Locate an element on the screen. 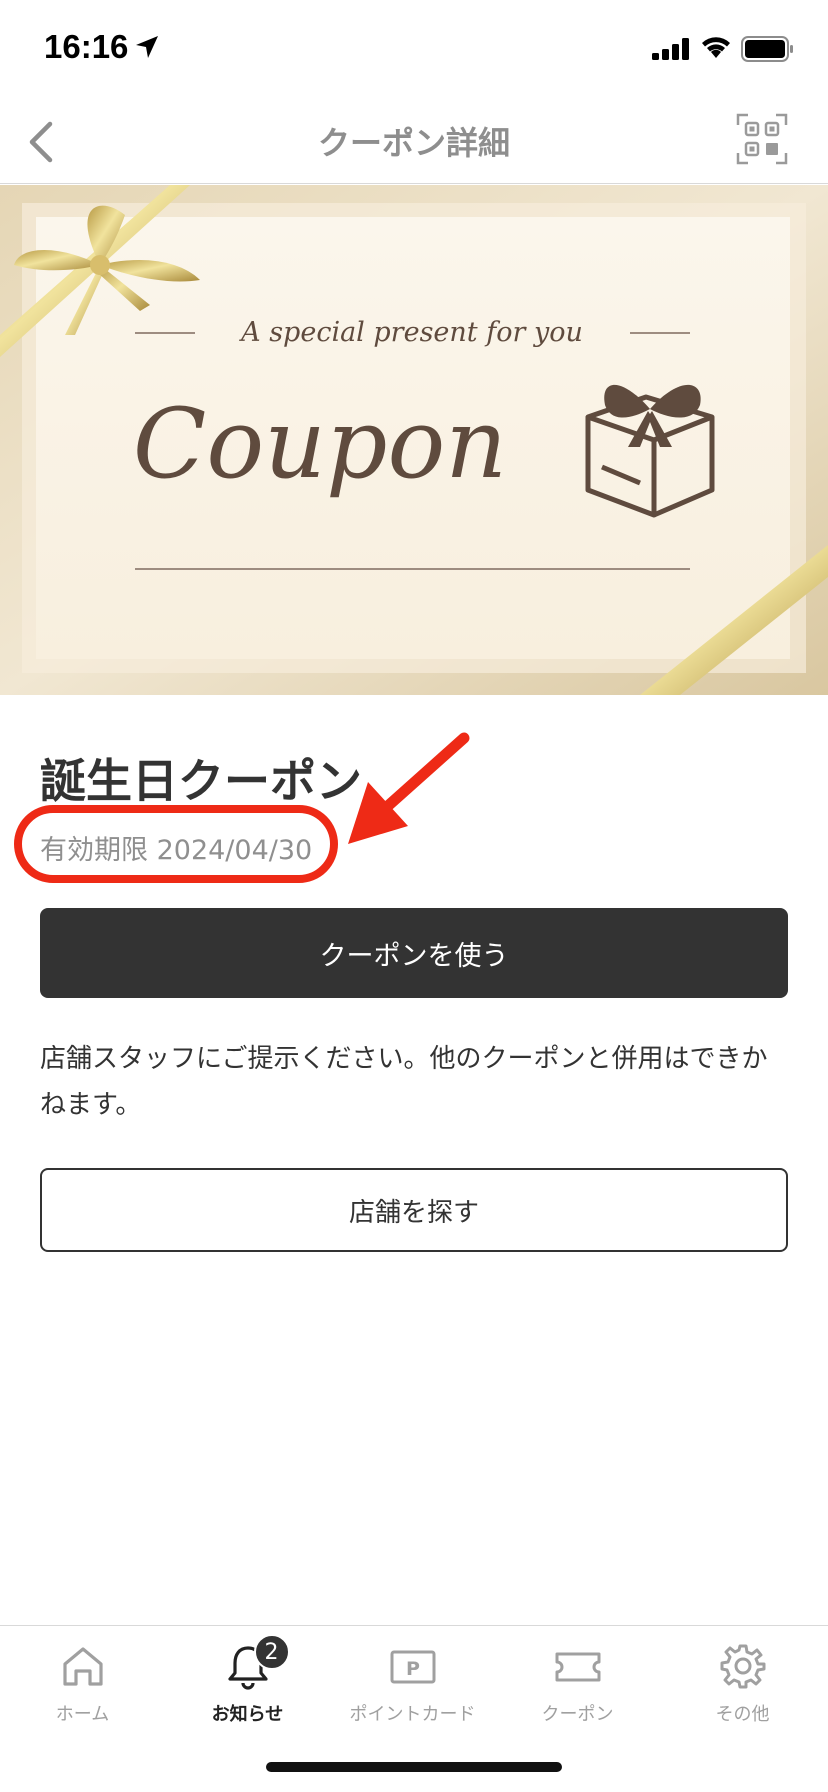  tab-point-card: P ポイントカード is located at coordinates (412, 1681).